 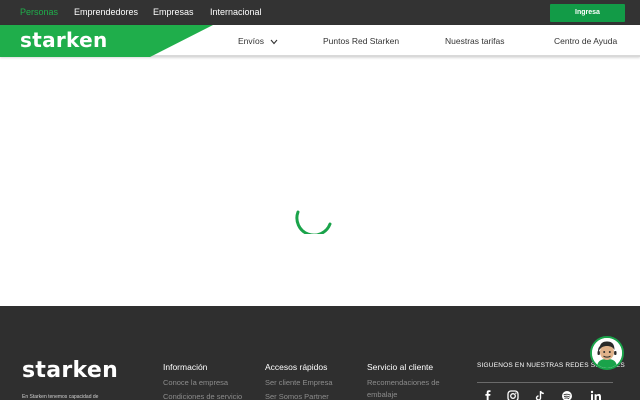 I want to click on linkedin-icon, so click(x=596, y=395).